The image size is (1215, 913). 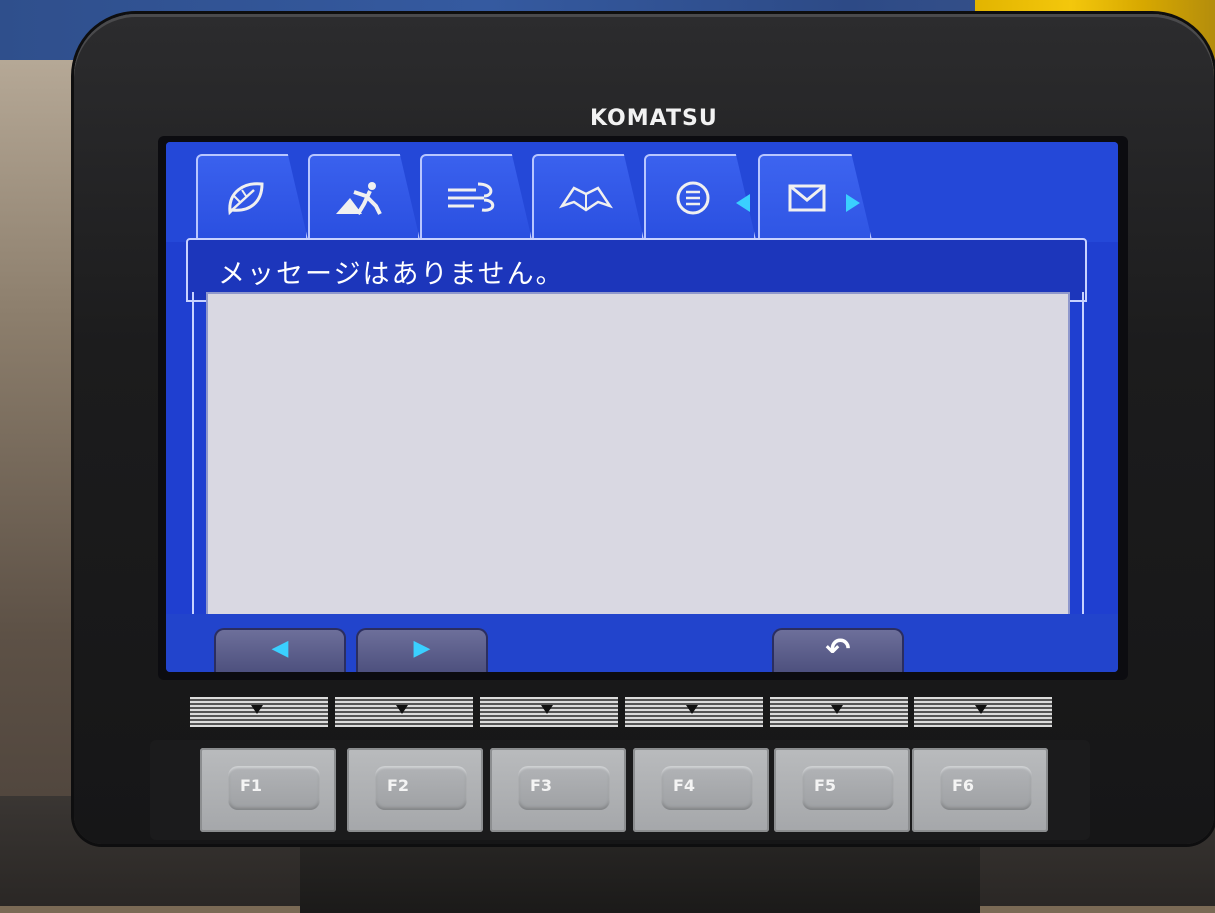 What do you see at coordinates (398, 785) in the screenshot?
I see `f2-key-label: F2` at bounding box center [398, 785].